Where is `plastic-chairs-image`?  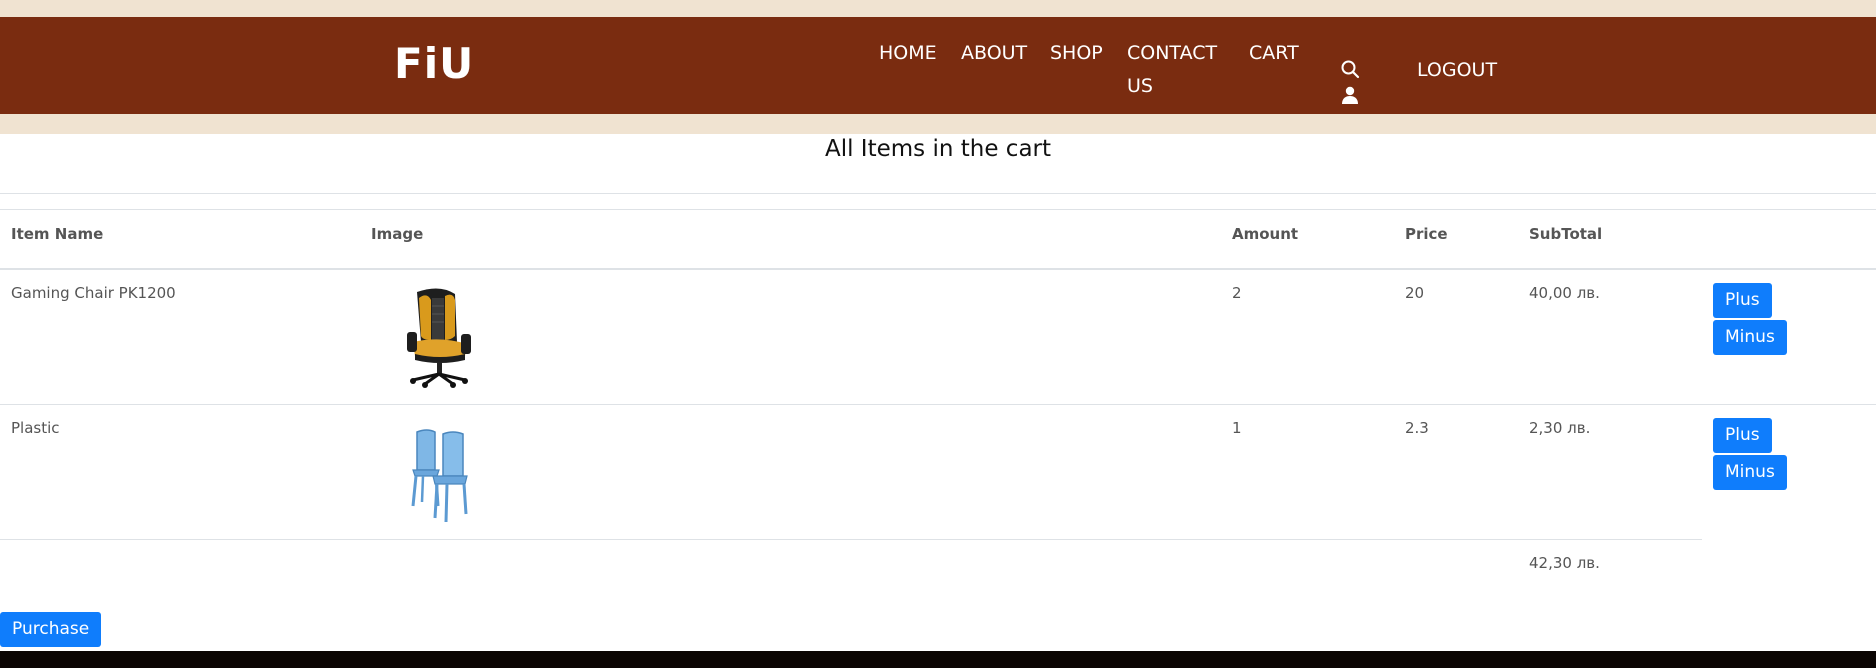 plastic-chairs-image is located at coordinates (439, 474).